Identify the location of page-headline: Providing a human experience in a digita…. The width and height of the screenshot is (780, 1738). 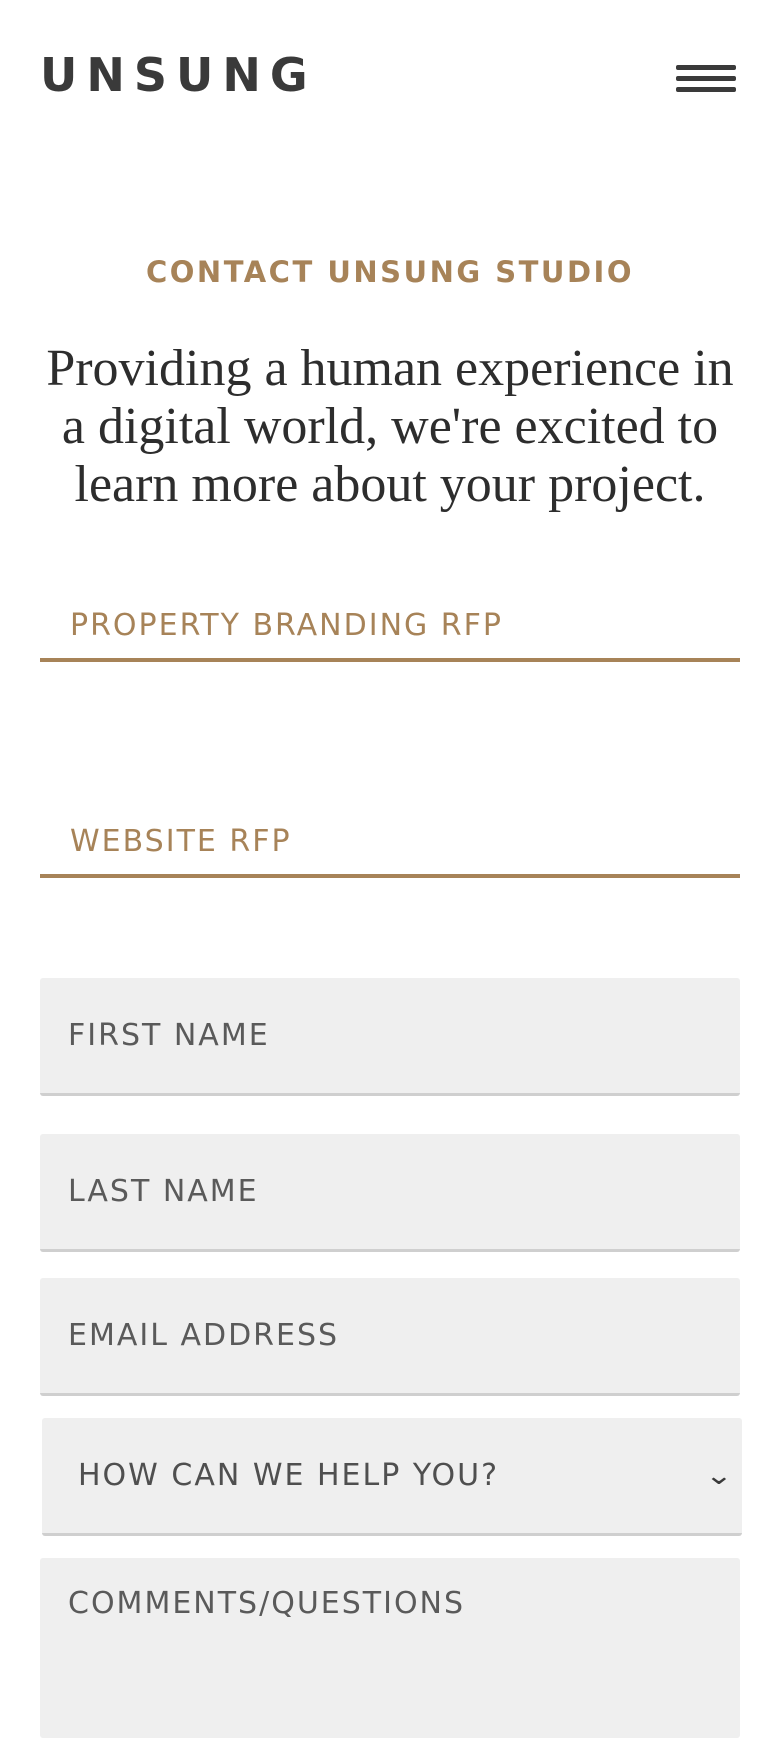
(390, 426).